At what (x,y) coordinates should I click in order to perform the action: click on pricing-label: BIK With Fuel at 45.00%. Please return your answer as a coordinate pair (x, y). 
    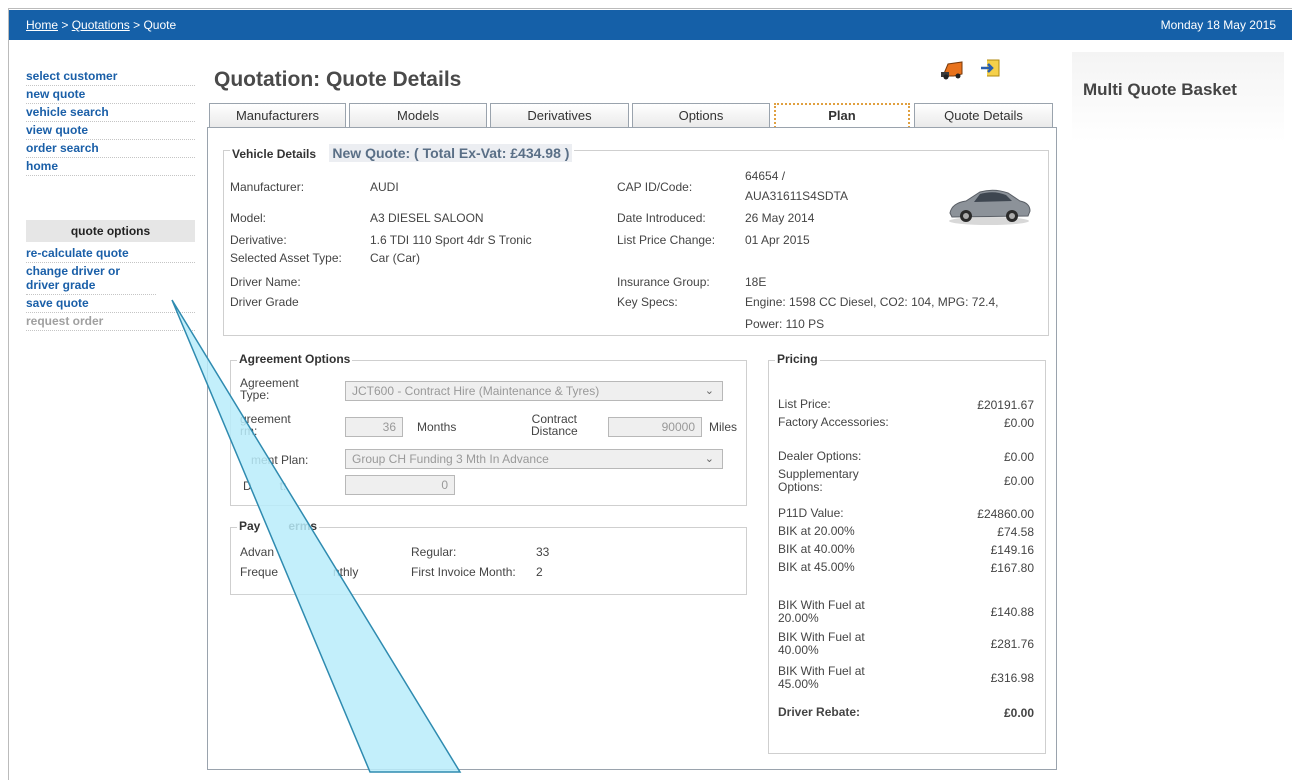
    Looking at the image, I should click on (821, 677).